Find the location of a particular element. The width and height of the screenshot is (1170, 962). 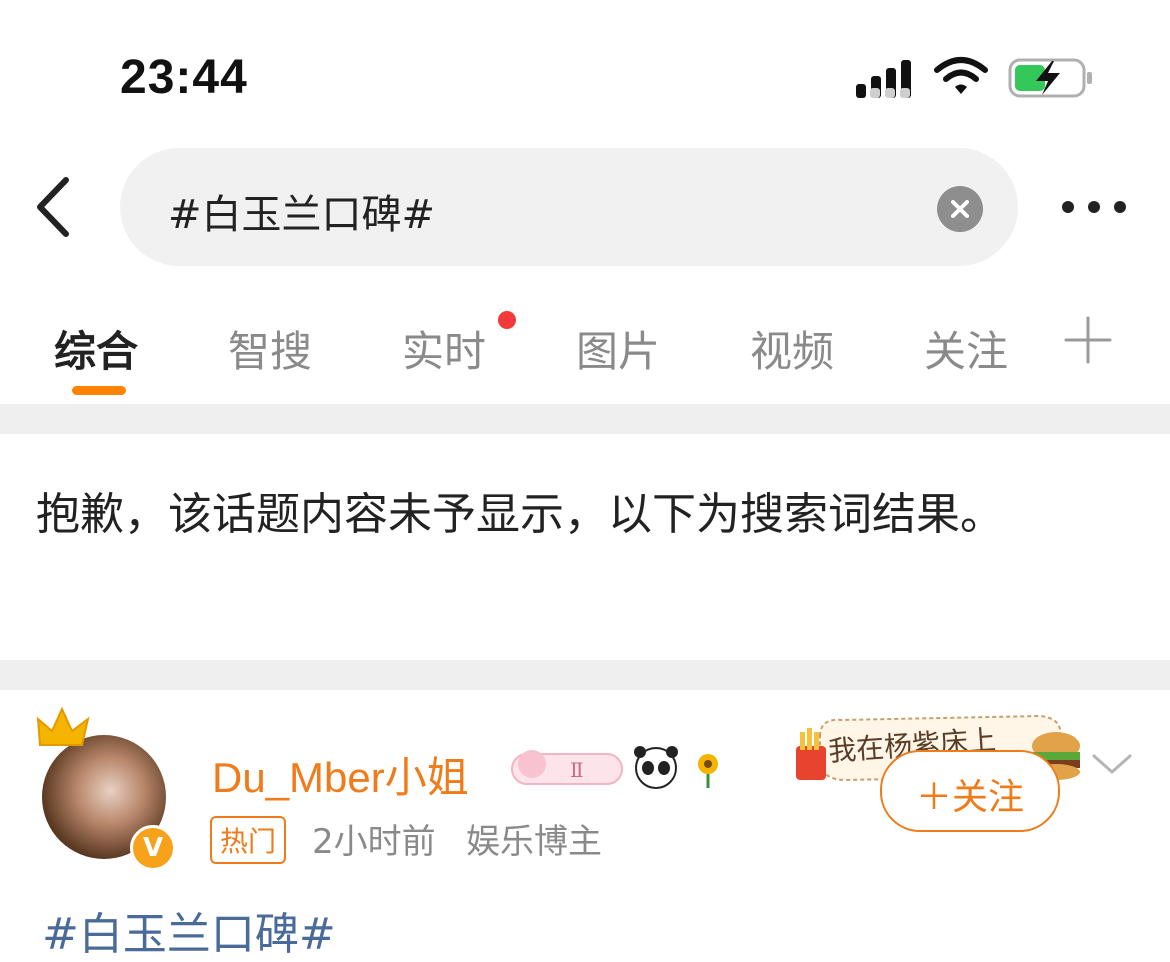

clear-search-button is located at coordinates (960, 209).